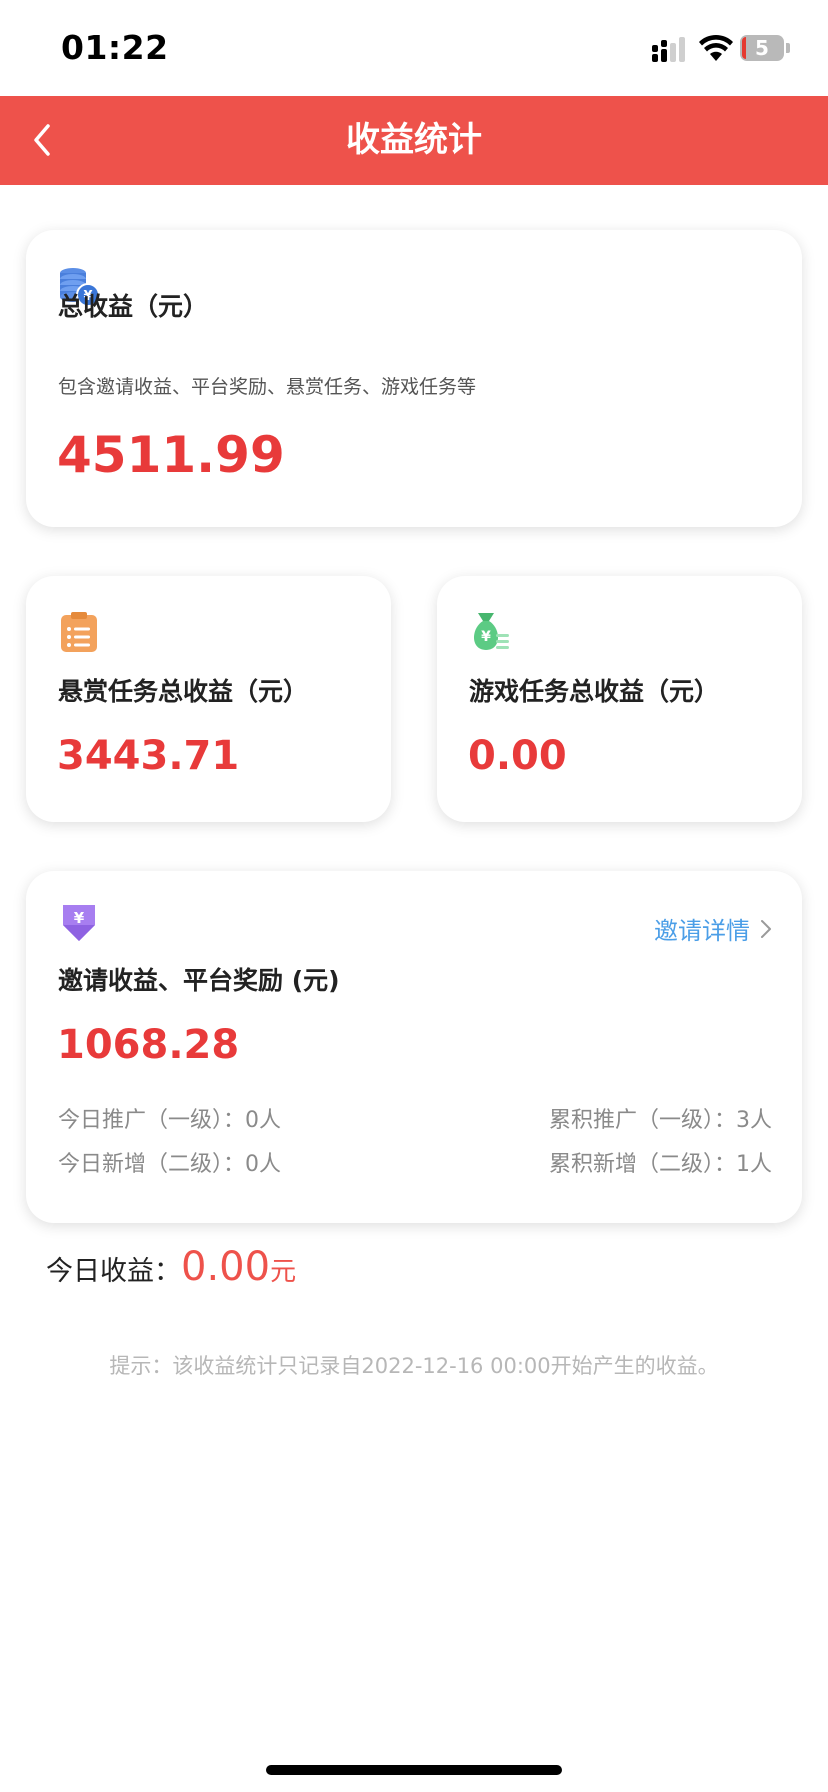  I want to click on invite-earnings-value: 1068.28, so click(148, 1045).